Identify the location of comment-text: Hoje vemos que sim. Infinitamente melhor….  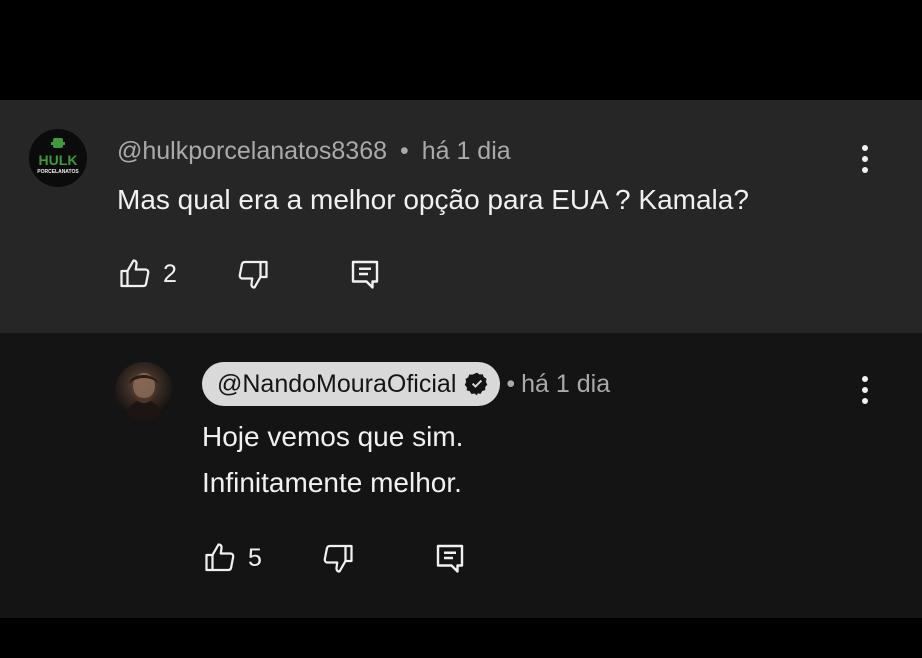
(332, 460).